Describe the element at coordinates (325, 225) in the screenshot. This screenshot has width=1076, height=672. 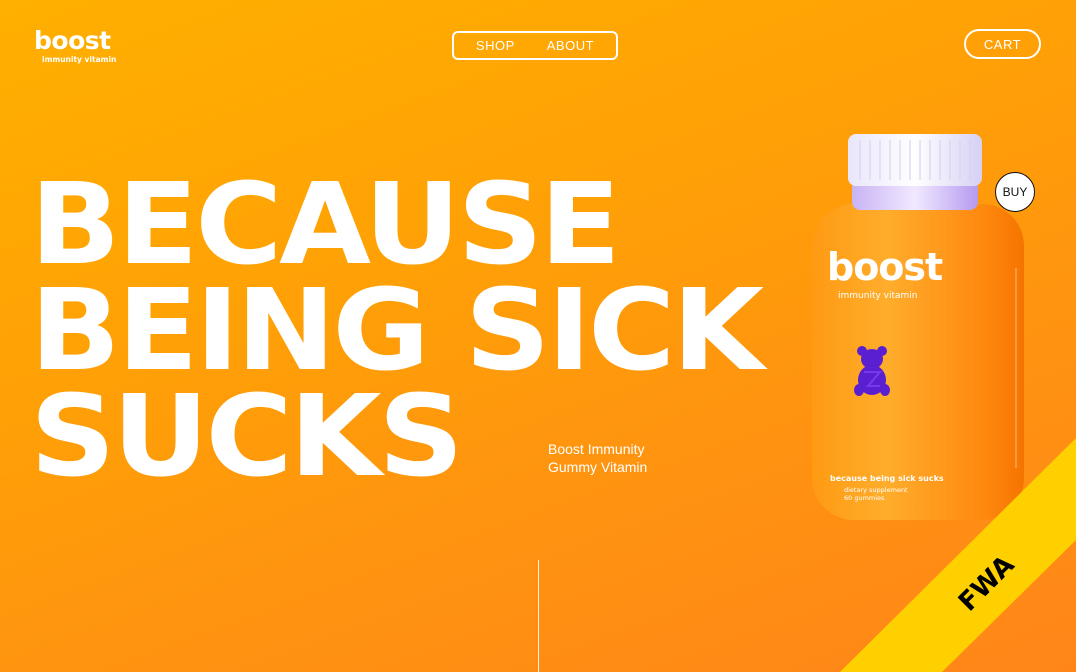
I see `headline-line-1: BECAUSE` at that location.